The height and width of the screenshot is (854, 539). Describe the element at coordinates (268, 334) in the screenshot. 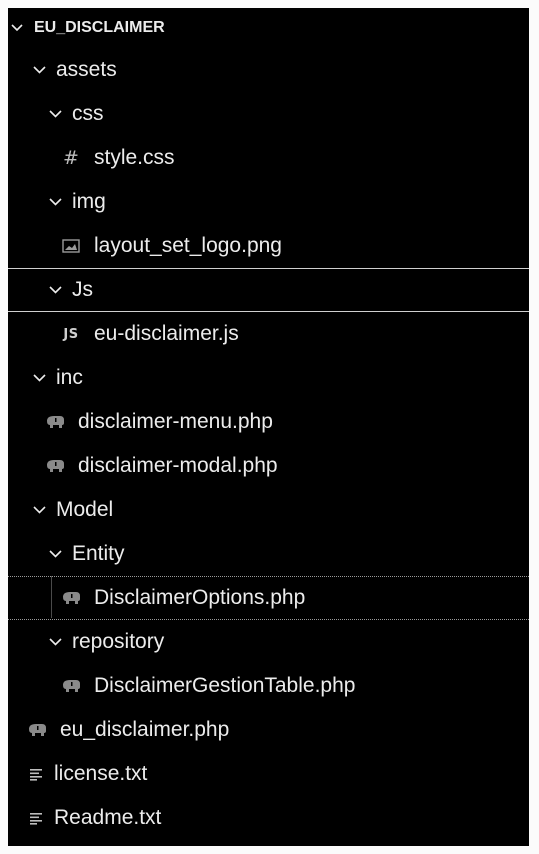

I see `tree-item-eu-disclaimer-js: JS eu-disclaimer.js` at that location.